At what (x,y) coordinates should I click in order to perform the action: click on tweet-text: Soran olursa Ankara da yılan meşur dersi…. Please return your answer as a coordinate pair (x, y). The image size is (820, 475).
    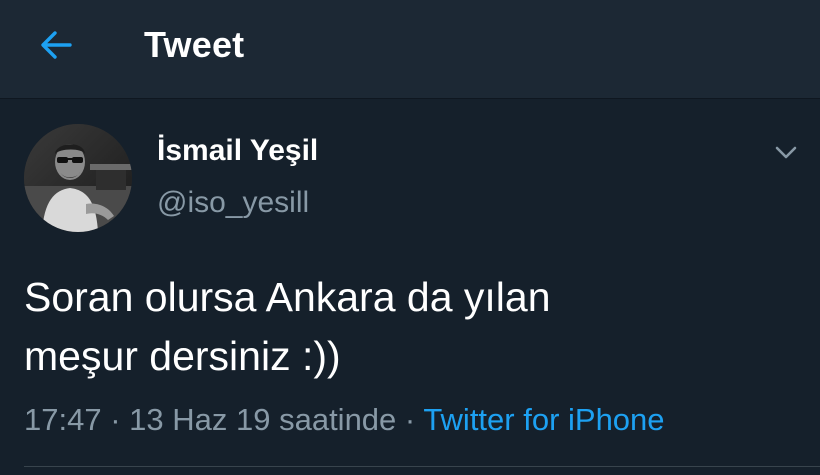
    Looking at the image, I should click on (287, 326).